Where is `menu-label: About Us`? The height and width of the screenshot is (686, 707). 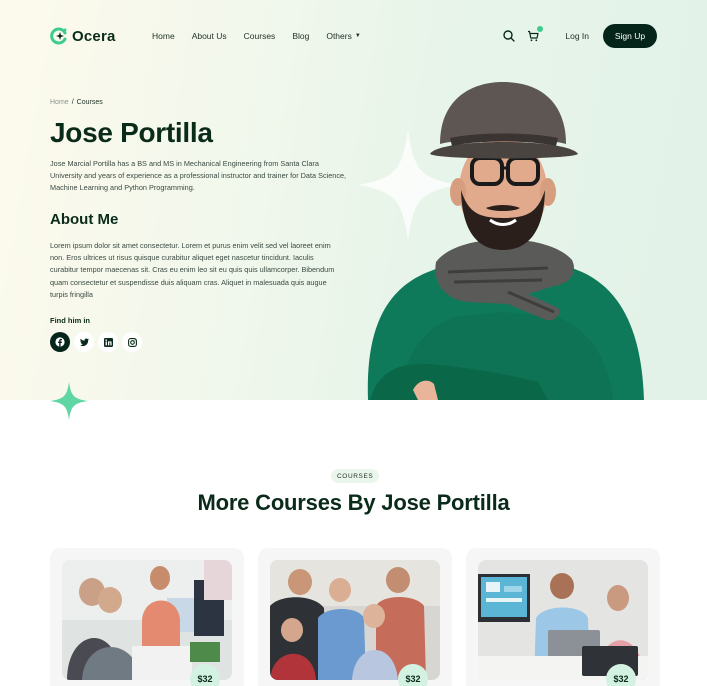
menu-label: About Us is located at coordinates (209, 36).